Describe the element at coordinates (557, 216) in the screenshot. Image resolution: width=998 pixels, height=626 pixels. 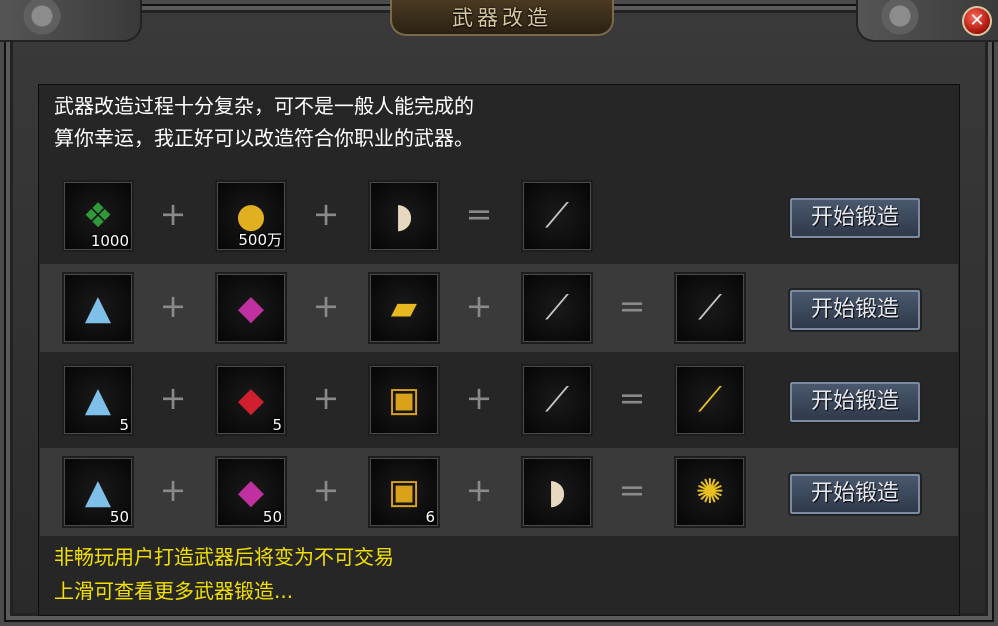
I see `sword-icon: ⟋` at that location.